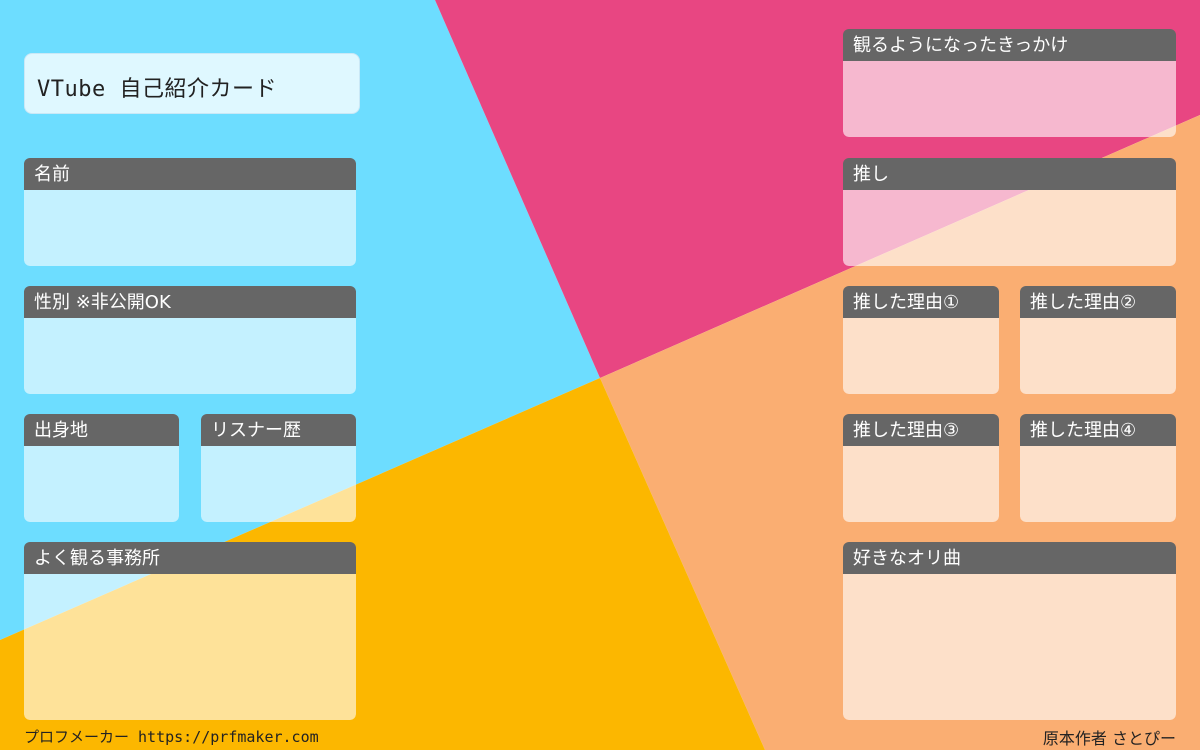 This screenshot has height=750, width=1200. Describe the element at coordinates (1009, 228) in the screenshot. I see `field-oshi-input` at that location.